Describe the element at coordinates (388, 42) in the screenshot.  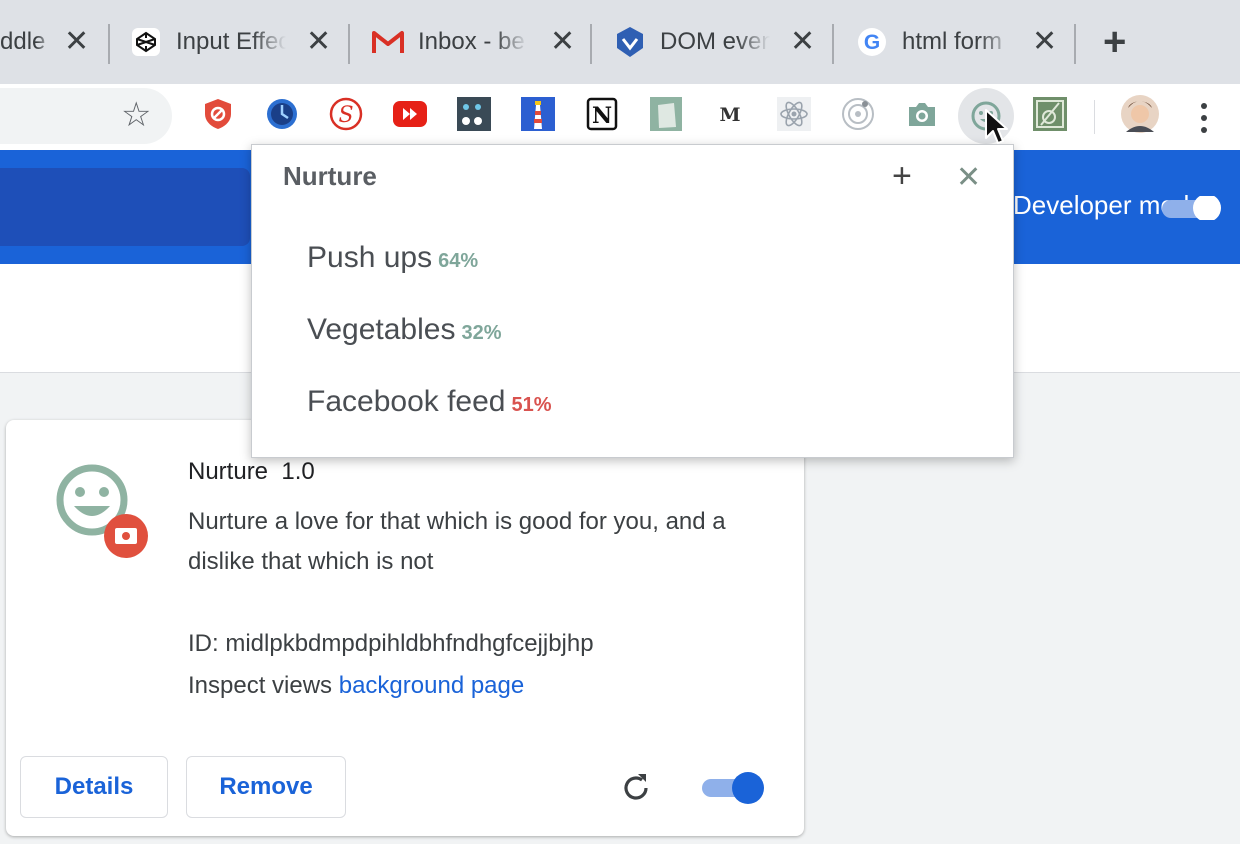
I see `gmail-icon` at that location.